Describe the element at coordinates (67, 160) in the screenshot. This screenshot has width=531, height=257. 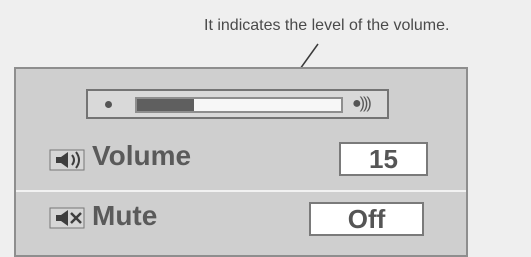
I see `speaker-icon` at that location.